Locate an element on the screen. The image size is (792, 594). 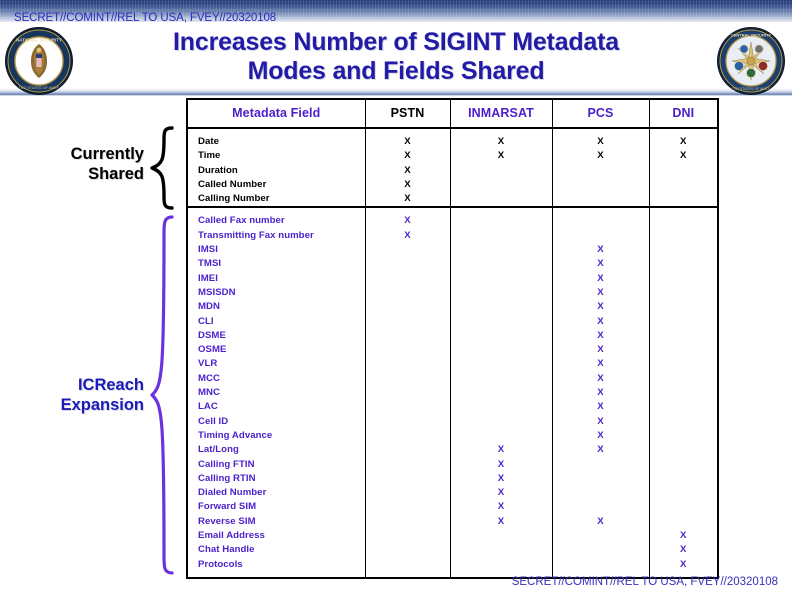
table-row: Email Address X is located at coordinates (452, 536).